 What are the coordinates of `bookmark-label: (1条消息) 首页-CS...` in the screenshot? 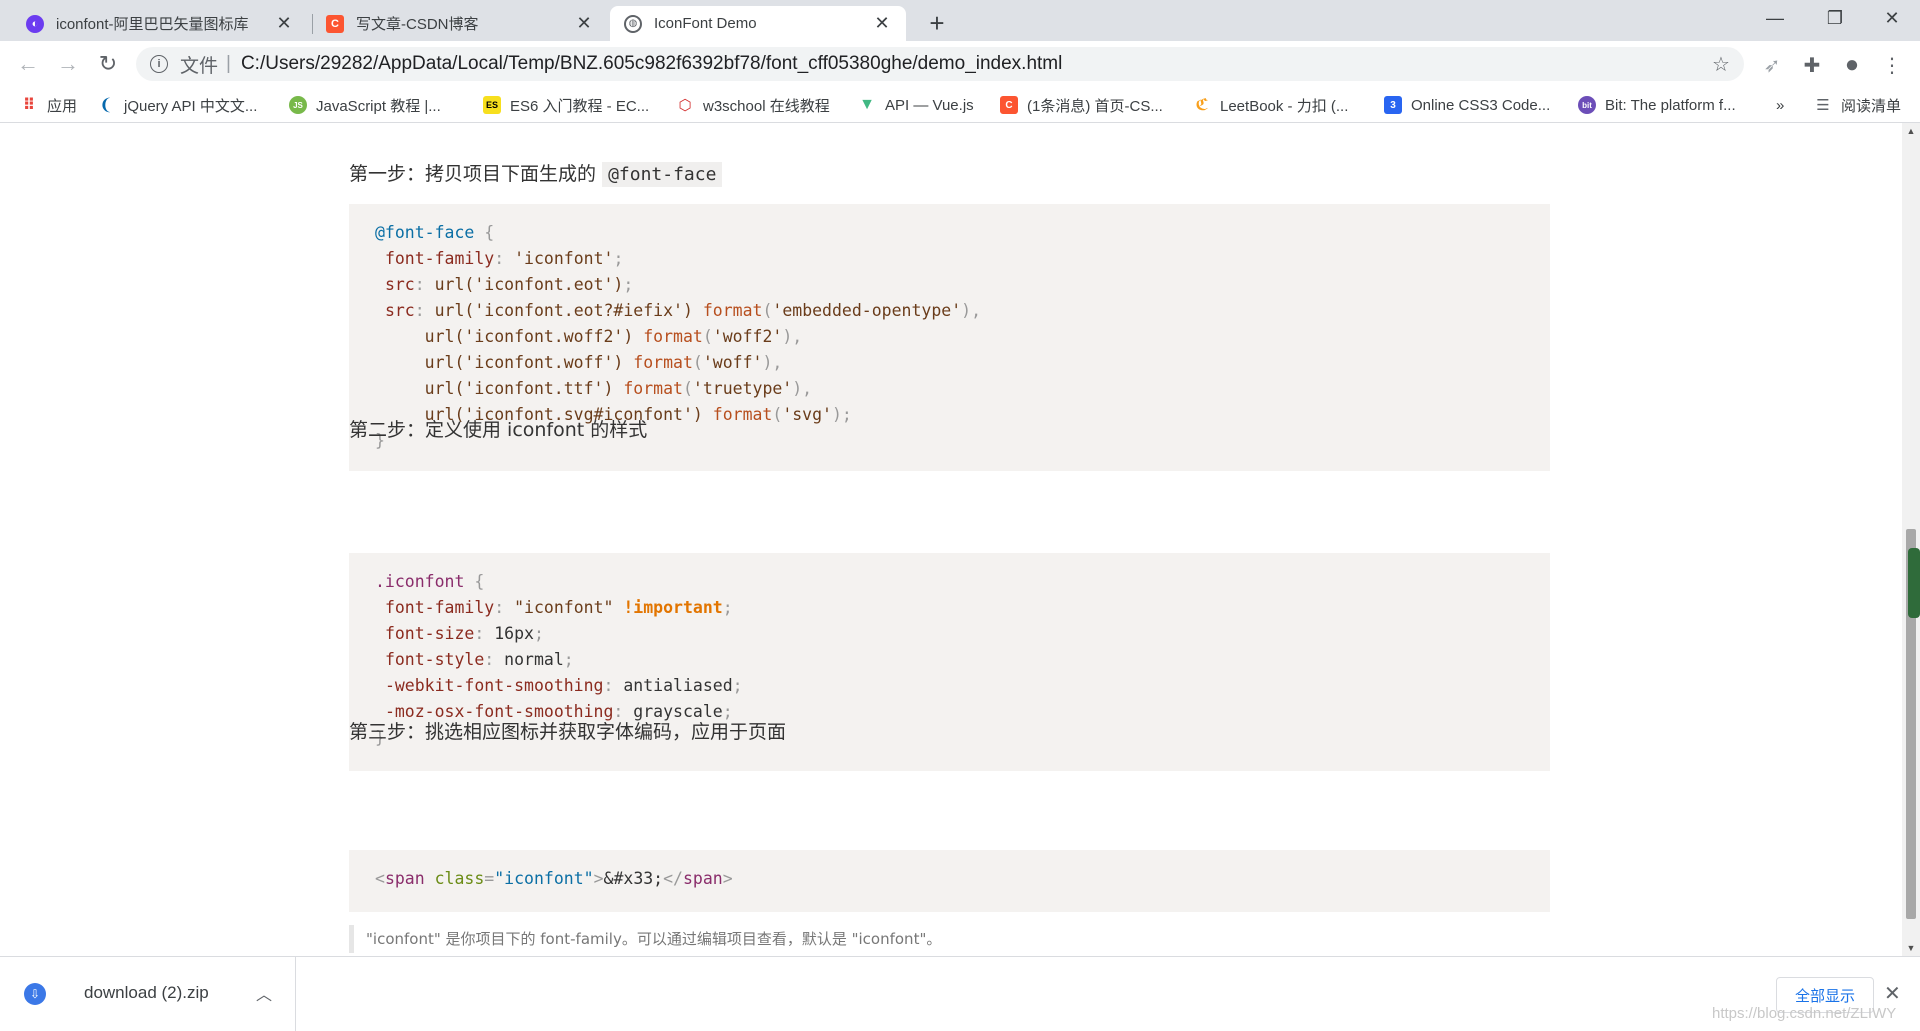 It's located at (1095, 106).